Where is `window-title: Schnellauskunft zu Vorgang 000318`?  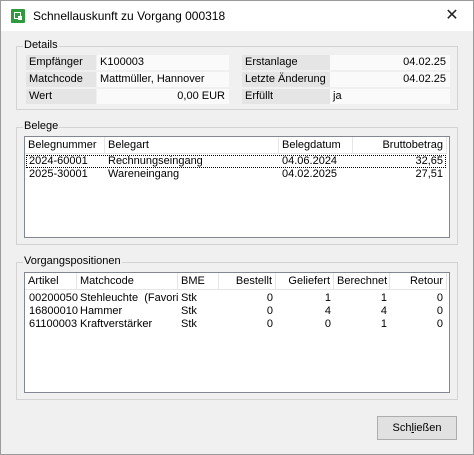 window-title: Schnellauskunft zu Vorgang 000318 is located at coordinates (129, 16).